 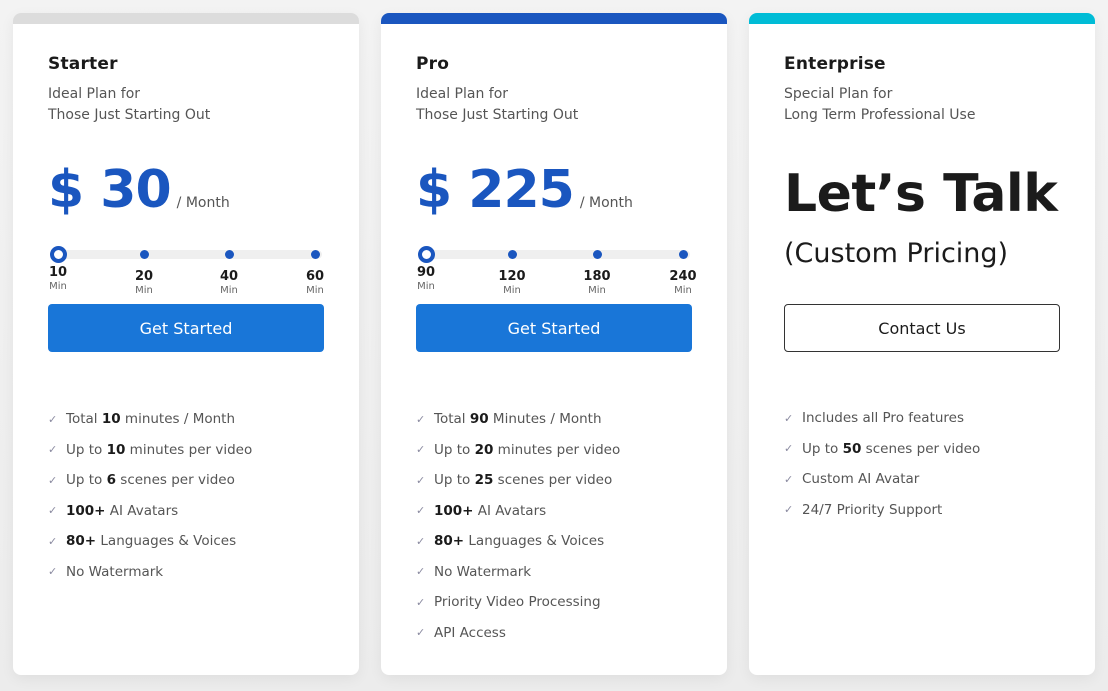 What do you see at coordinates (315, 276) in the screenshot?
I see `slider-stop-value: 60` at bounding box center [315, 276].